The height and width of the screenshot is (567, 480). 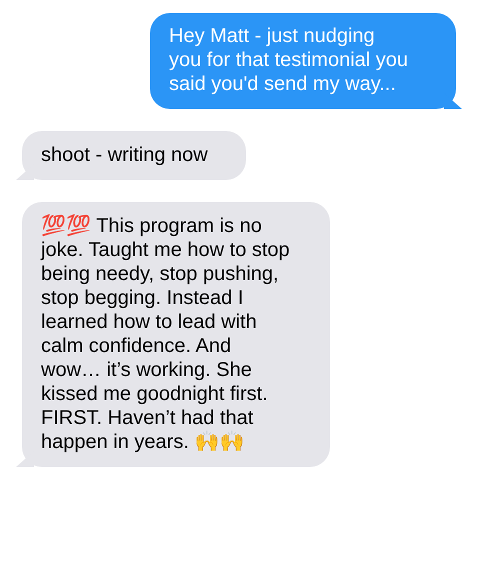 What do you see at coordinates (134, 155) in the screenshot?
I see `message-bubble: shoot - writing now` at bounding box center [134, 155].